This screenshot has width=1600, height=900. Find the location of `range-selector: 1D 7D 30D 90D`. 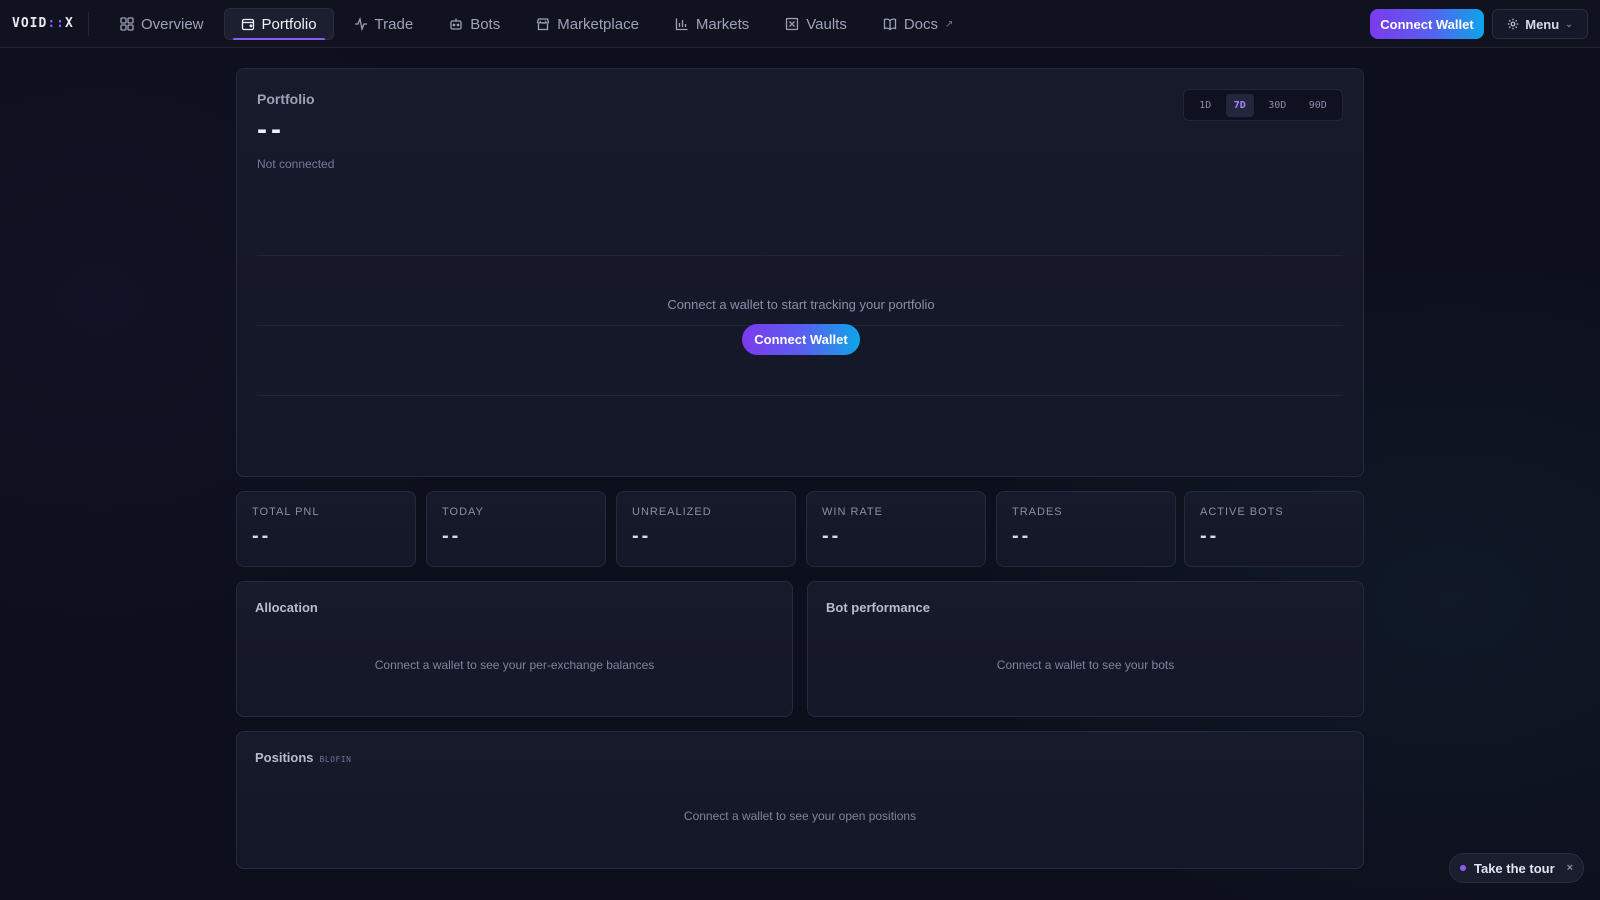

range-selector: 1D 7D 30D 90D is located at coordinates (1263, 105).